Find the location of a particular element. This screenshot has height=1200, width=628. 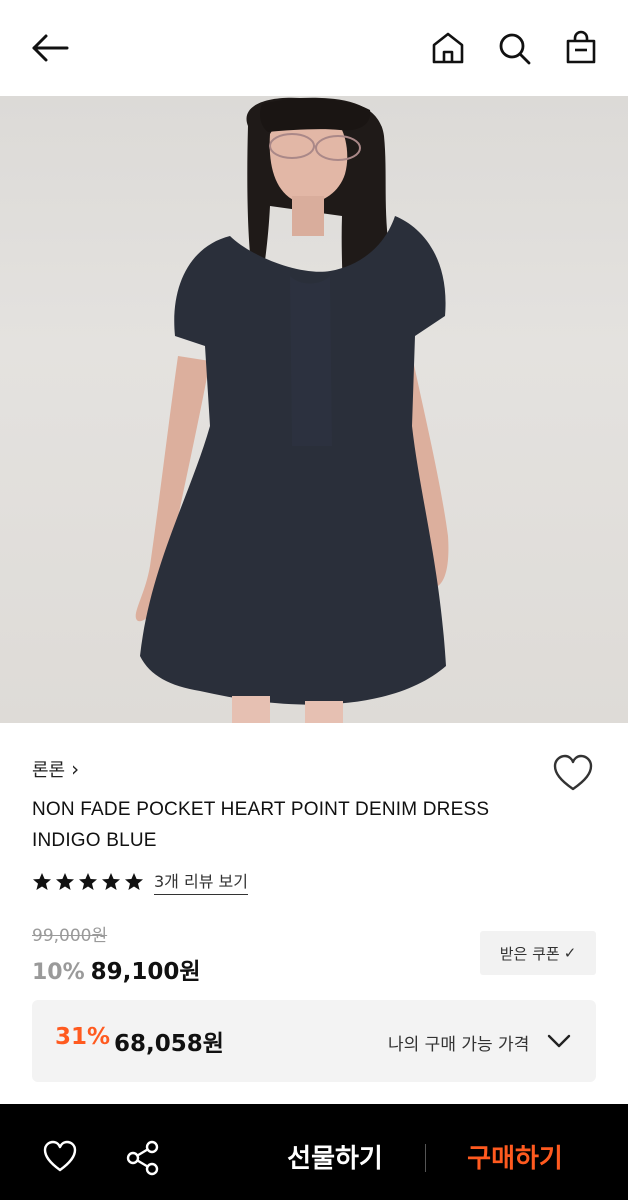

best-price-amount: 68,058원 is located at coordinates (169, 1044).